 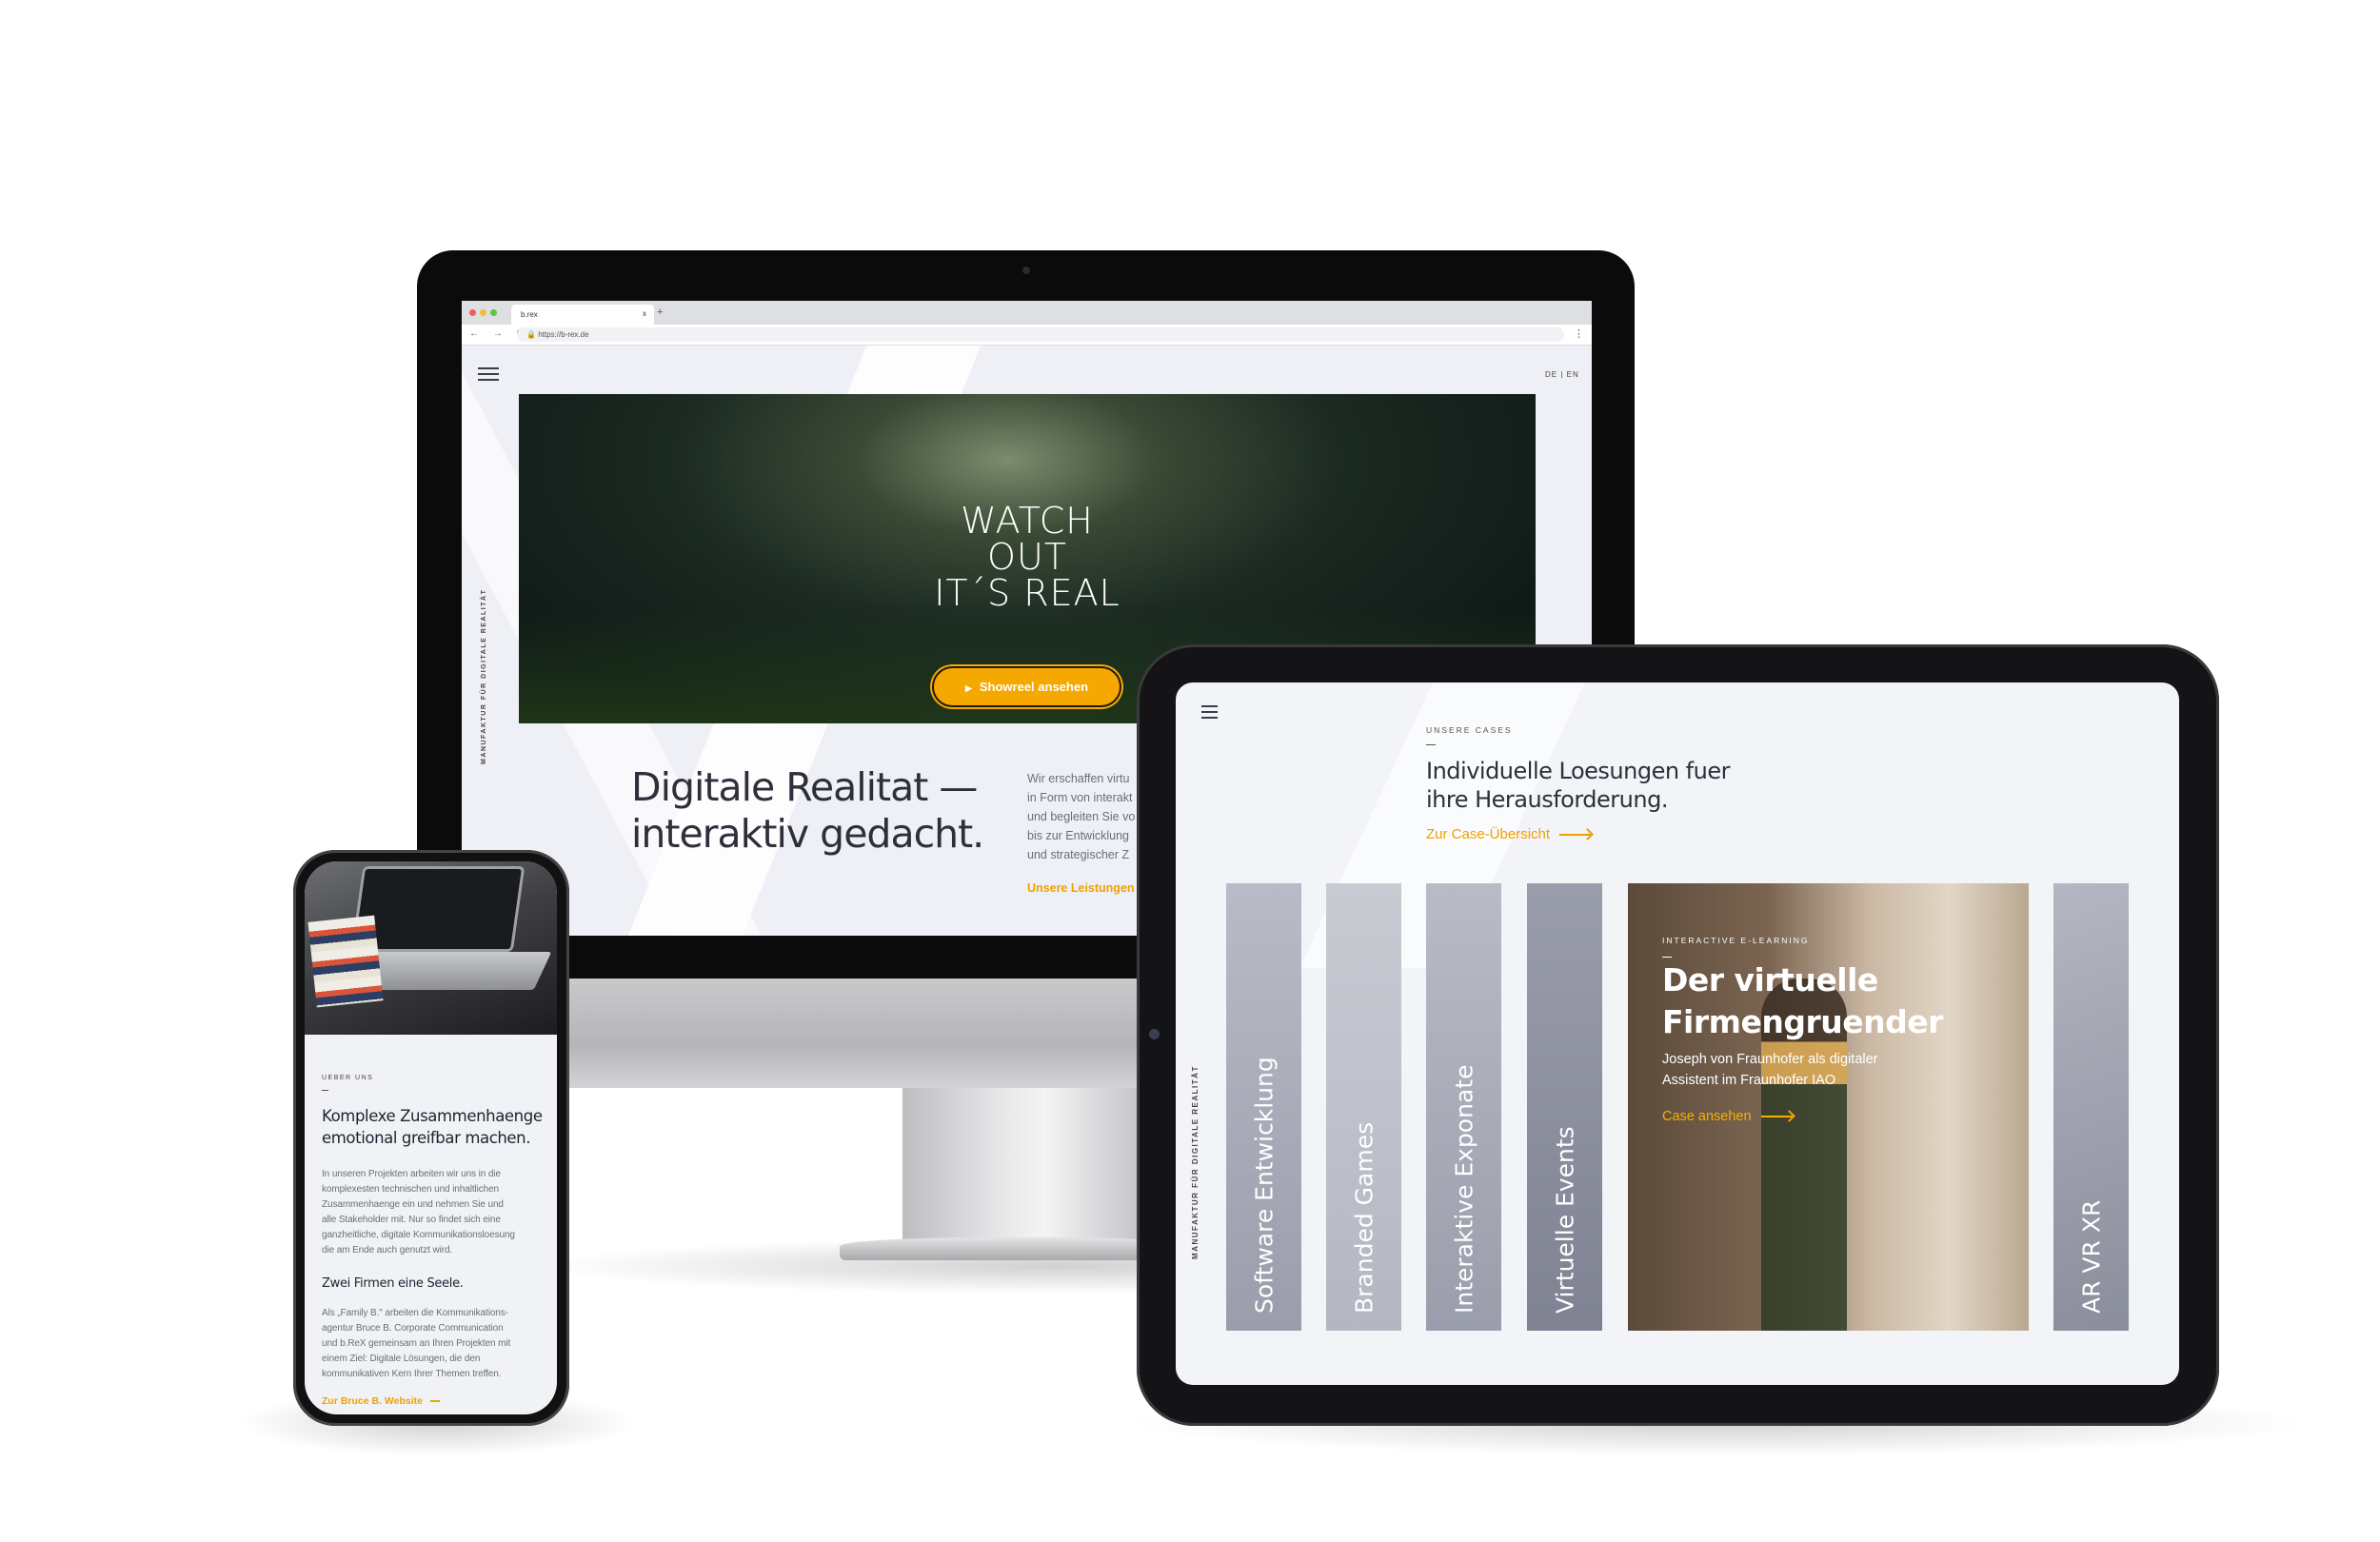 What do you see at coordinates (1027, 521) in the screenshot?
I see `hero-line: WATCH` at bounding box center [1027, 521].